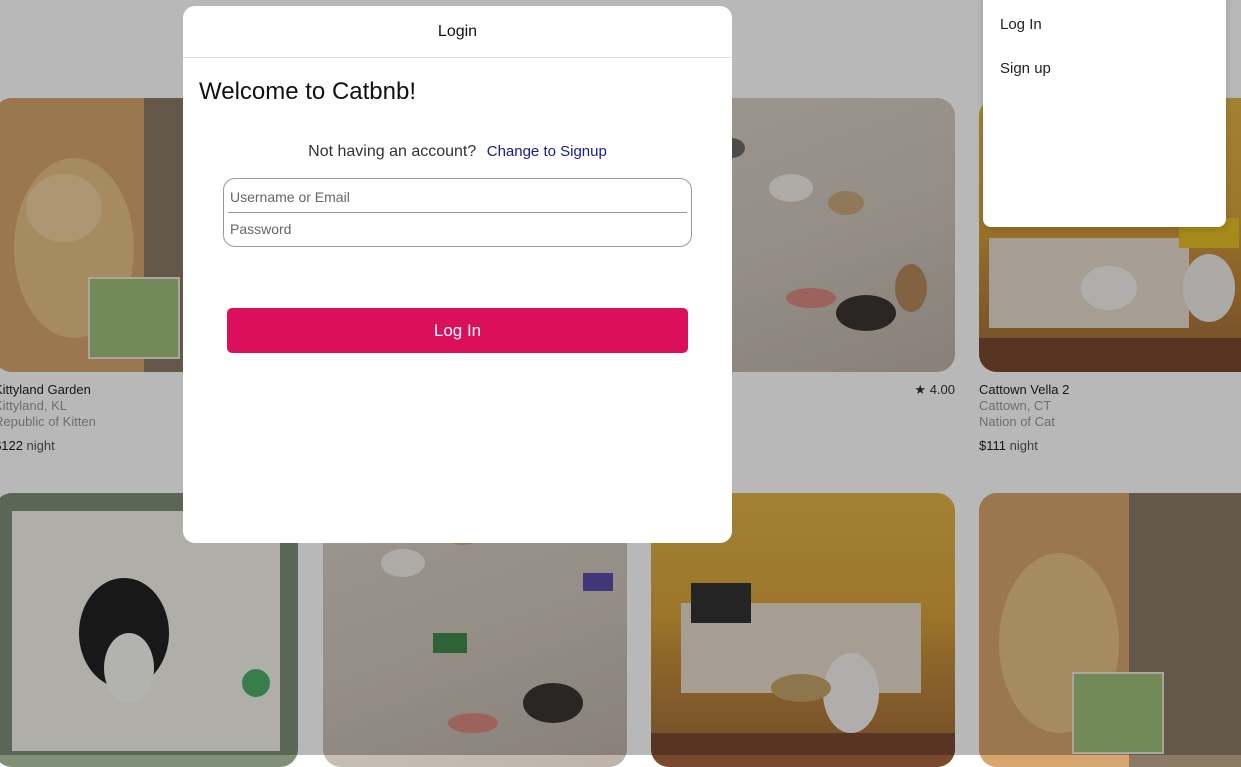 The height and width of the screenshot is (767, 1241). Describe the element at coordinates (1021, 24) in the screenshot. I see `menu-item-login: Log In` at that location.